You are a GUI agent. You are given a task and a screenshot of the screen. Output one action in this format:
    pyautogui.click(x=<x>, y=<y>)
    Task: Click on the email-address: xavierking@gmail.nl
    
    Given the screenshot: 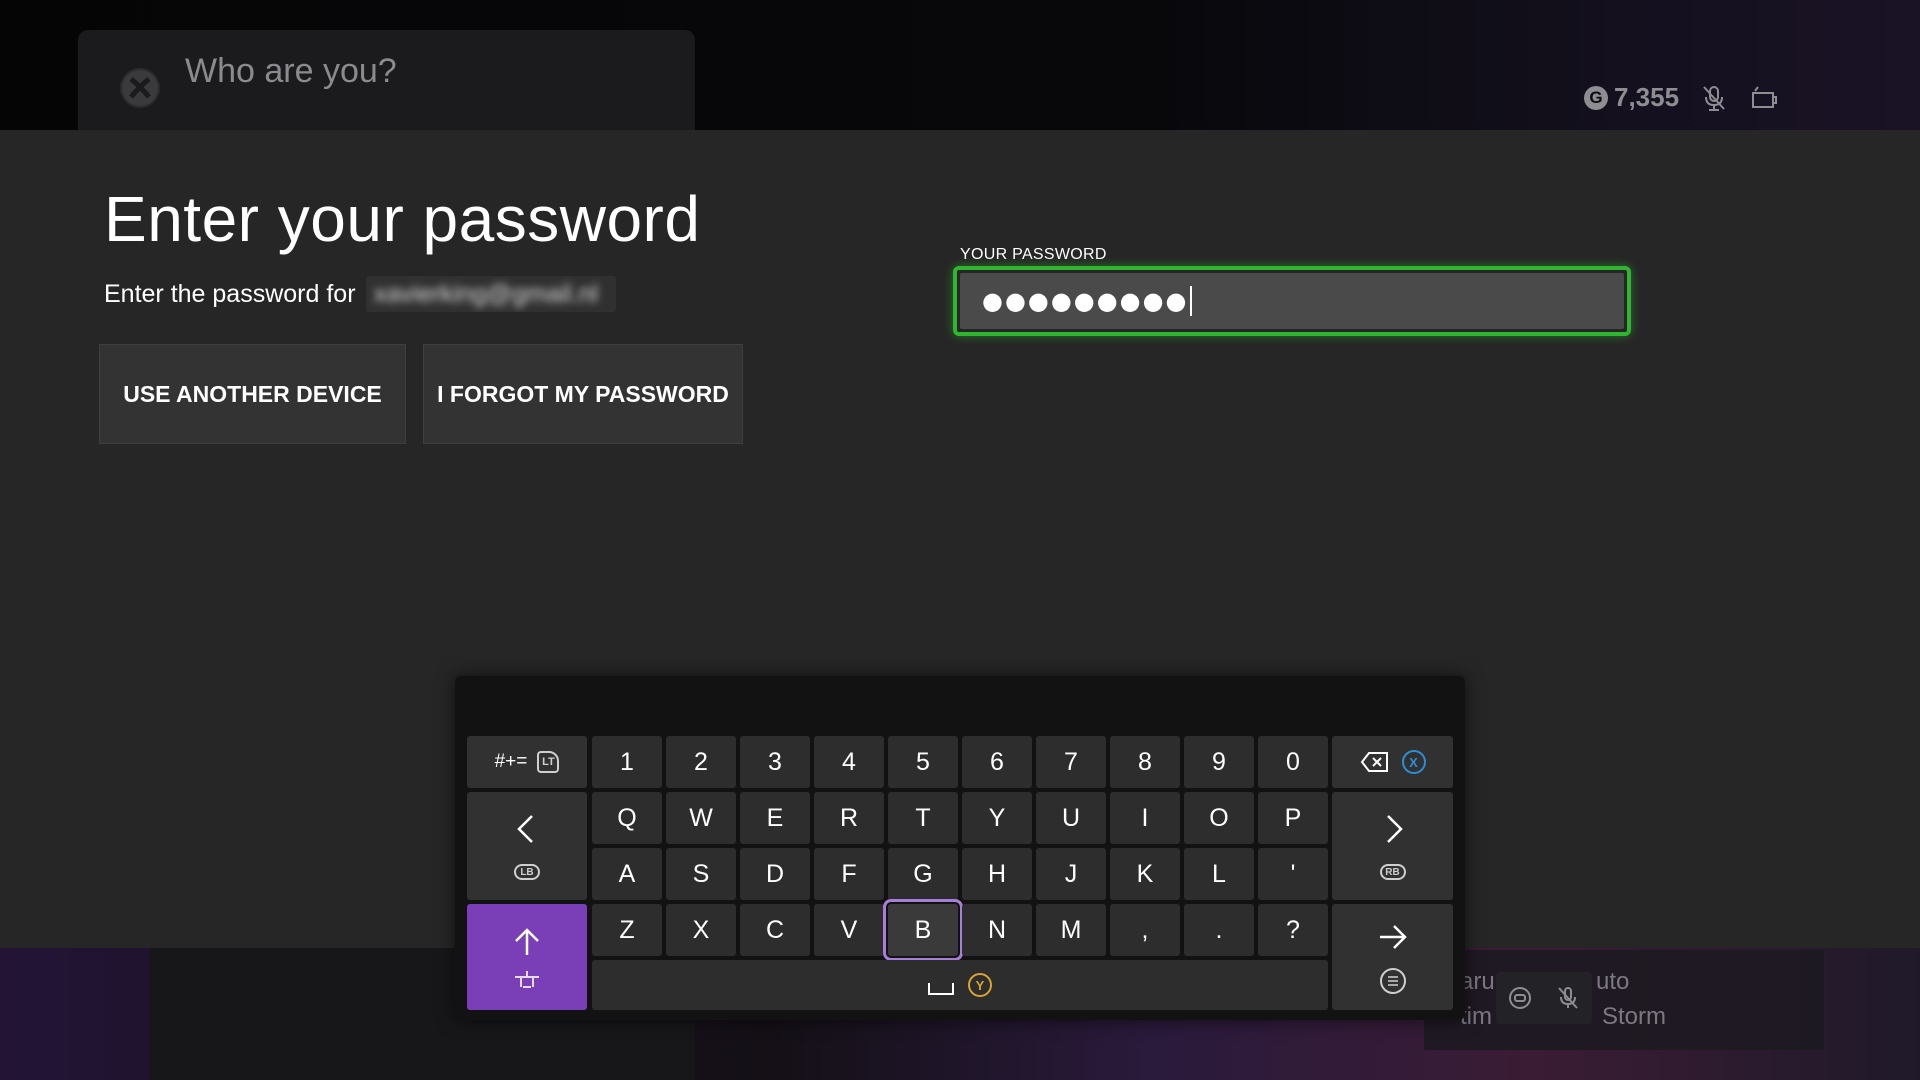 What is the action you would take?
    pyautogui.click(x=486, y=294)
    